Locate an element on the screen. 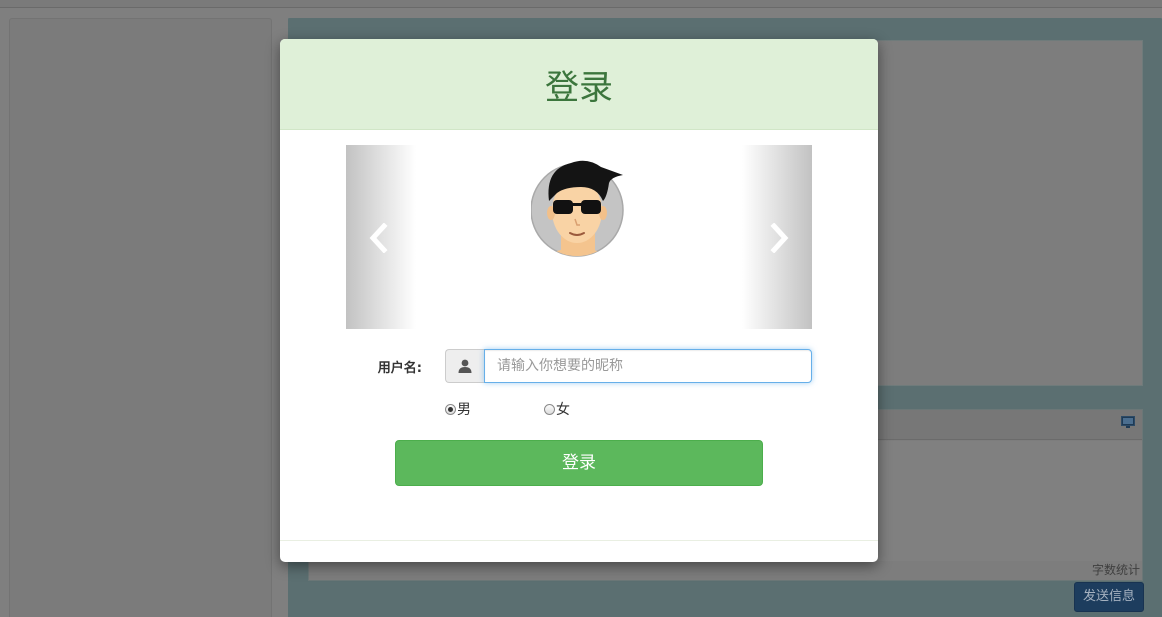 The image size is (1162, 617). modal-divider is located at coordinates (579, 540).